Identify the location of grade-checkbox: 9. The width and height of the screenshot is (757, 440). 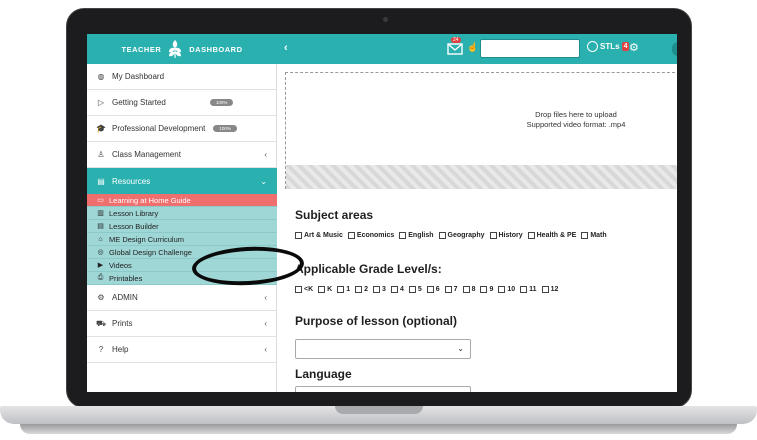
(486, 289).